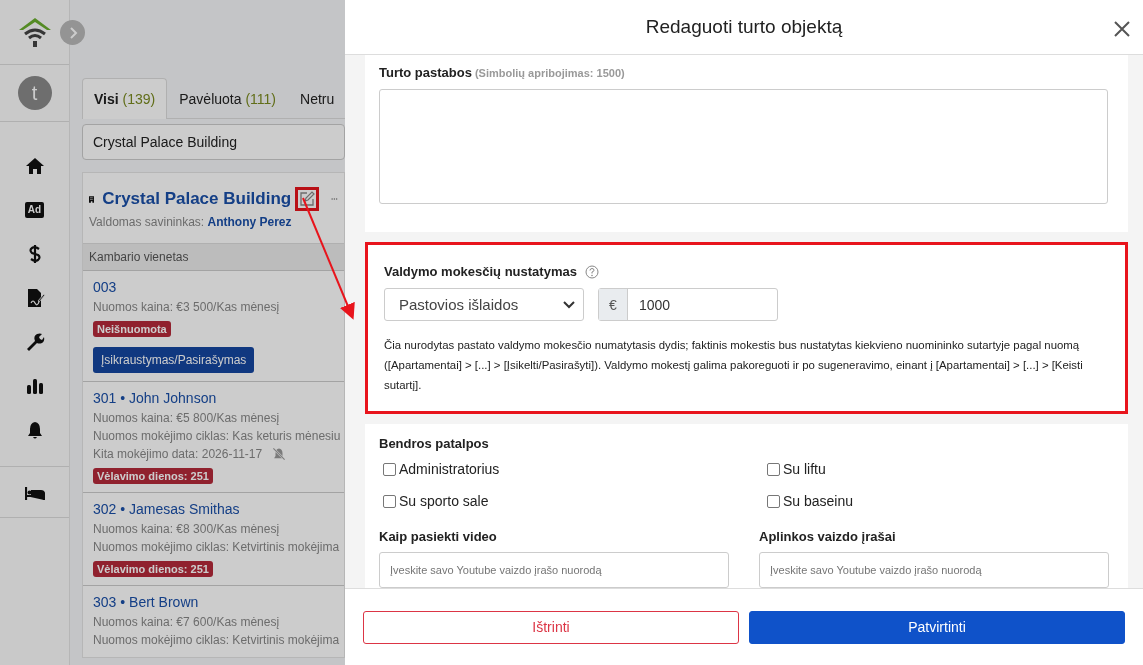 This screenshot has width=1143, height=665. I want to click on modal-title: Redaguoti turto objektą, so click(744, 27).